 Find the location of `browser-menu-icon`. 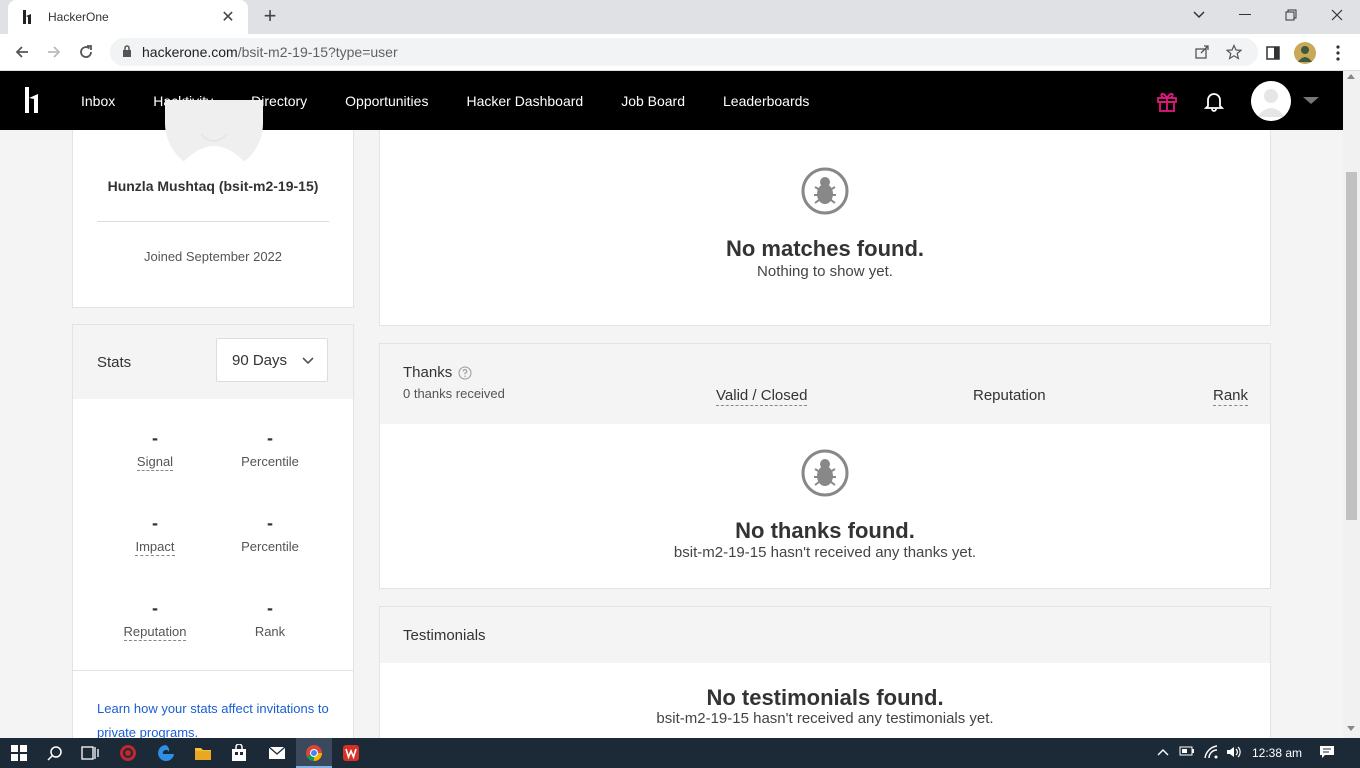

browser-menu-icon is located at coordinates (1338, 53).